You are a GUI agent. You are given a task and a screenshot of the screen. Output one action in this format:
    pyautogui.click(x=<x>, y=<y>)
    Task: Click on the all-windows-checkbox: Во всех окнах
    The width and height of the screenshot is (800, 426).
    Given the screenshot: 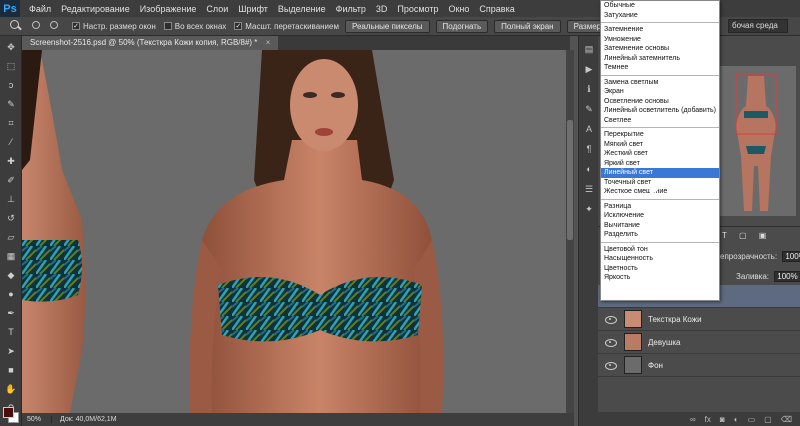 What is the action you would take?
    pyautogui.click(x=194, y=26)
    